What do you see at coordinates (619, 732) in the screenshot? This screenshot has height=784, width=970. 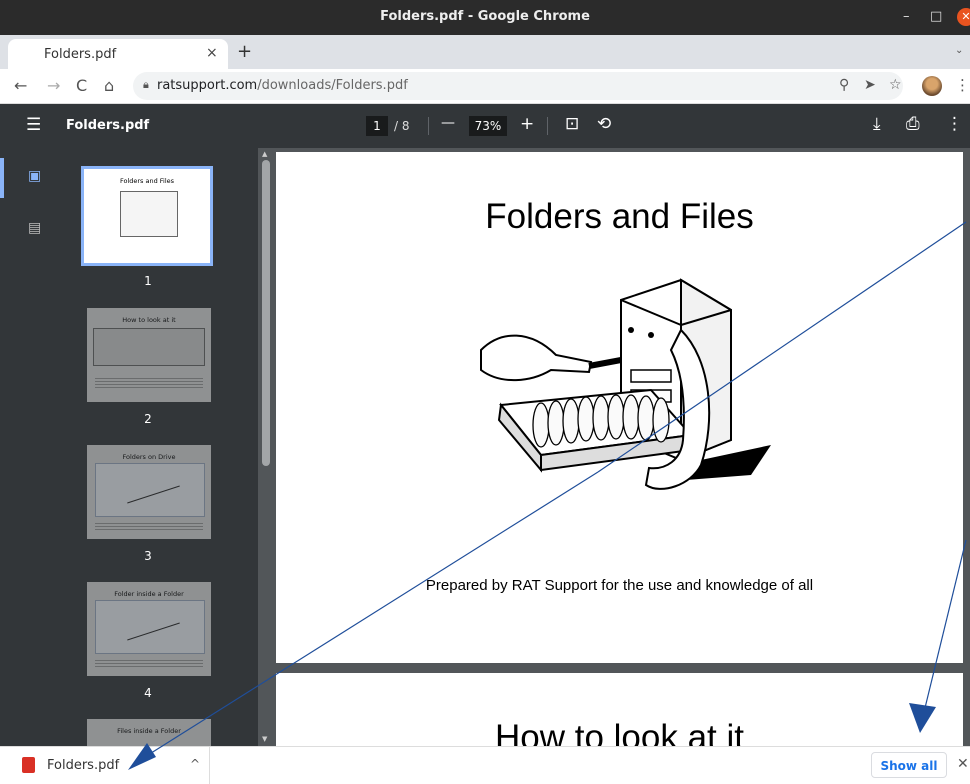 I see `page-heading: How to look at it` at bounding box center [619, 732].